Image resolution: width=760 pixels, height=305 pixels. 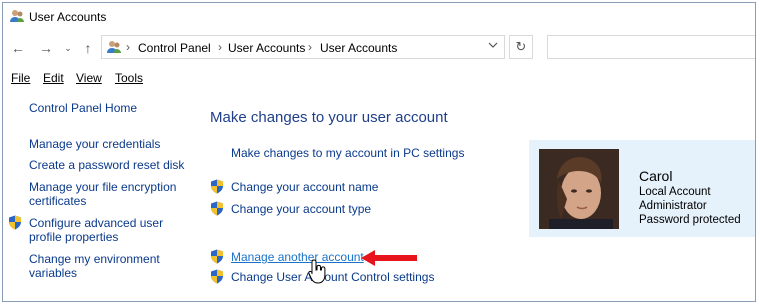 I want to click on user-role: Administrator, so click(x=673, y=206).